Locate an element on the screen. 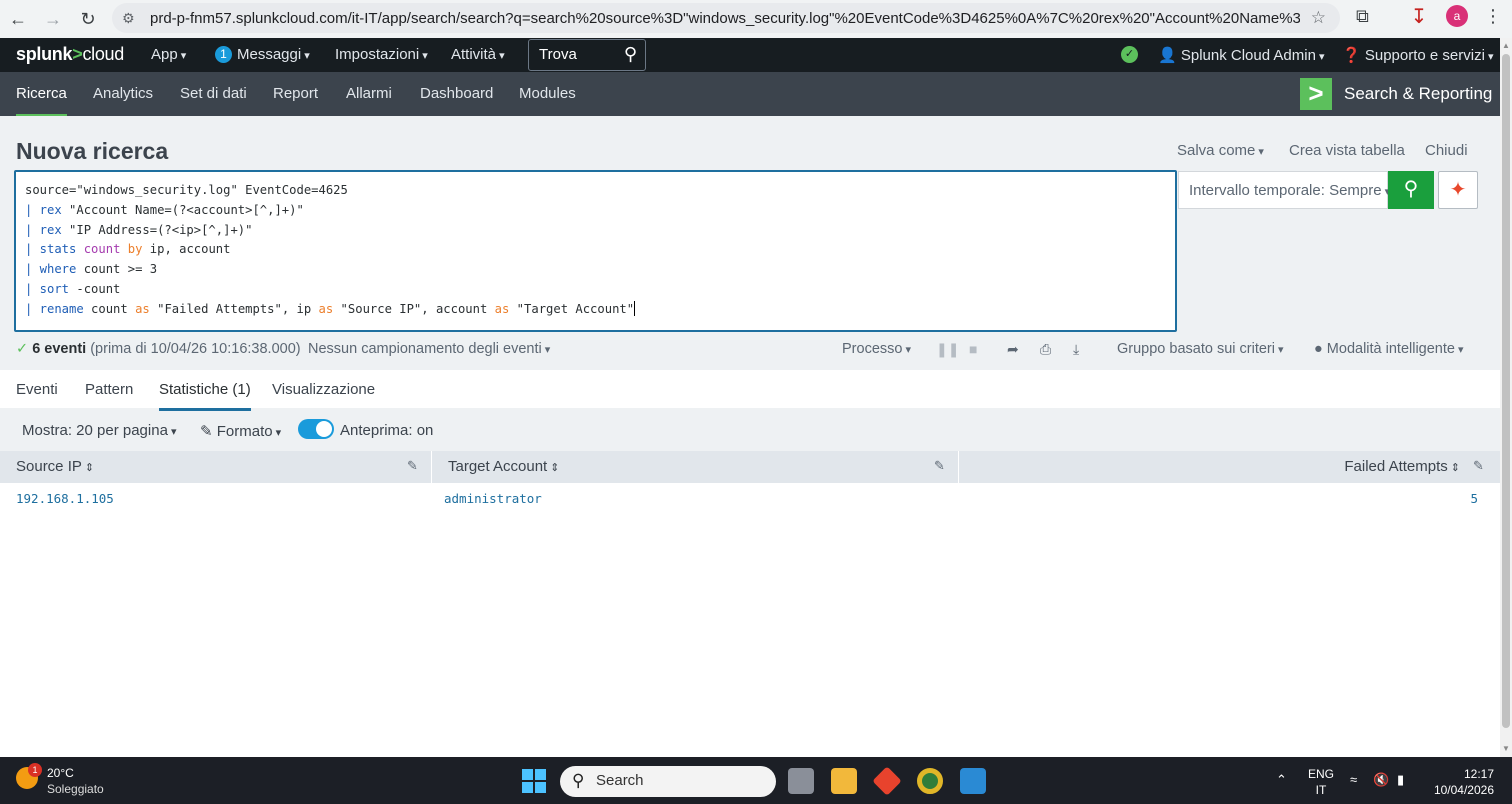 The height and width of the screenshot is (804, 1512). export-icon: ⤓ is located at coordinates (1076, 349).